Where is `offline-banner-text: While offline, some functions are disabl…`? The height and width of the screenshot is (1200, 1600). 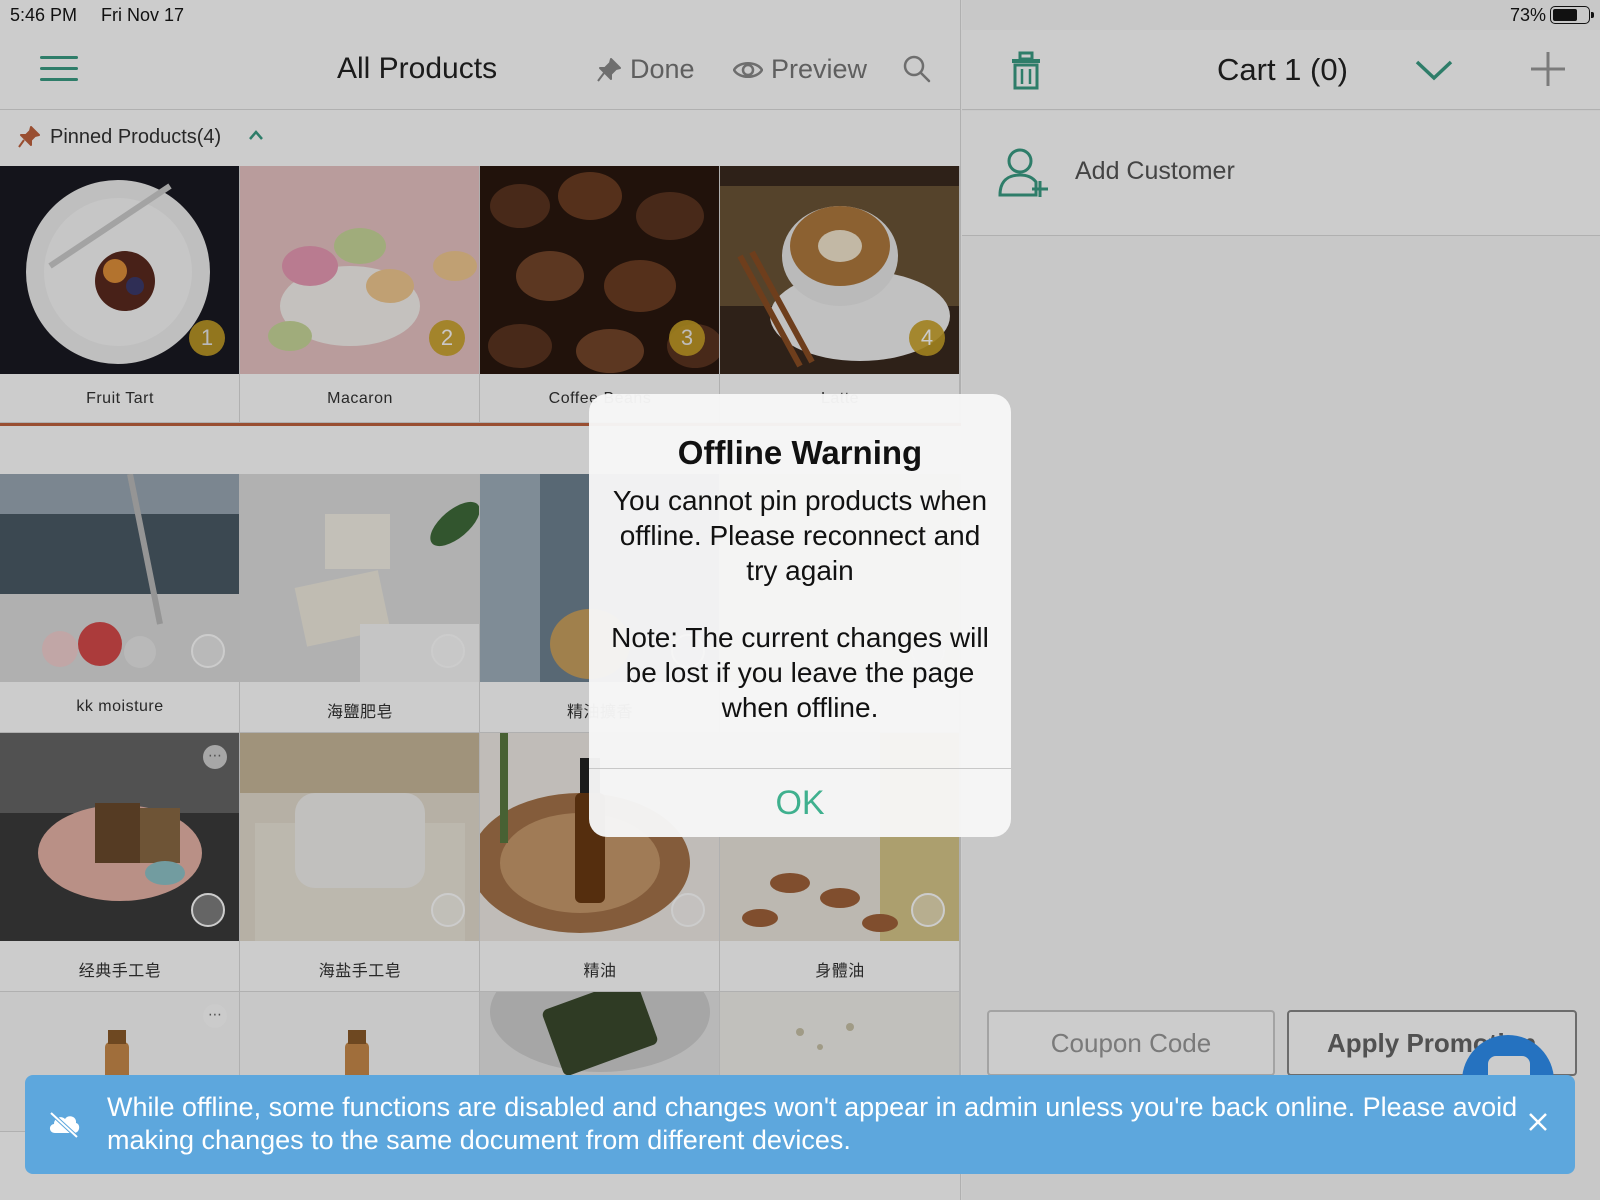
offline-banner-text: While offline, some functions are disabl… is located at coordinates (812, 1123).